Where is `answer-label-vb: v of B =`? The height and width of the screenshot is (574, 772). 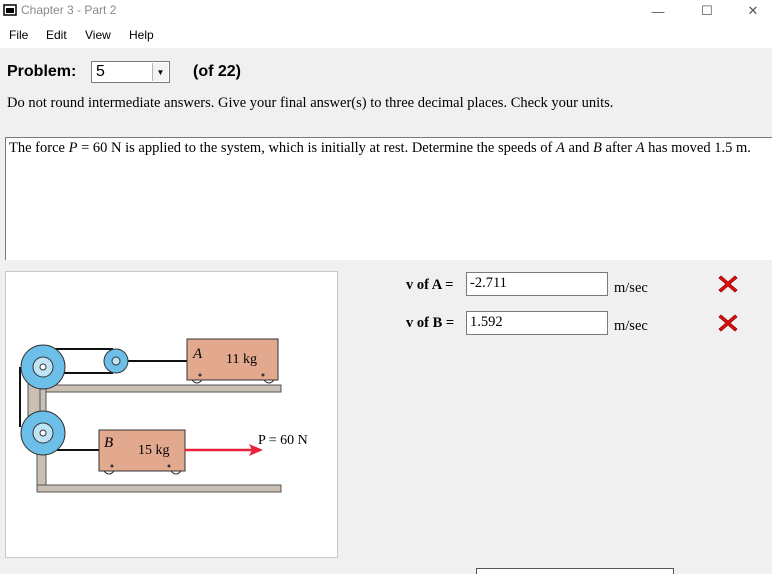 answer-label-vb: v of B = is located at coordinates (430, 323).